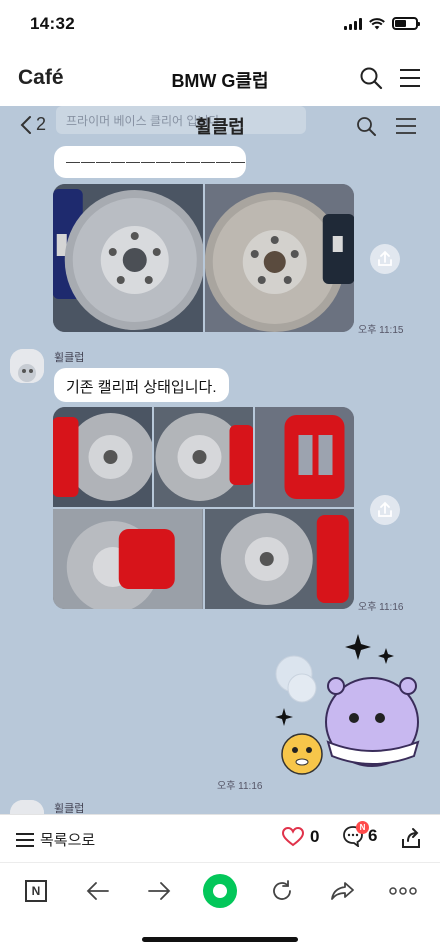 The height and width of the screenshot is (951, 440). I want to click on list-label: 목록으로, so click(68, 840).